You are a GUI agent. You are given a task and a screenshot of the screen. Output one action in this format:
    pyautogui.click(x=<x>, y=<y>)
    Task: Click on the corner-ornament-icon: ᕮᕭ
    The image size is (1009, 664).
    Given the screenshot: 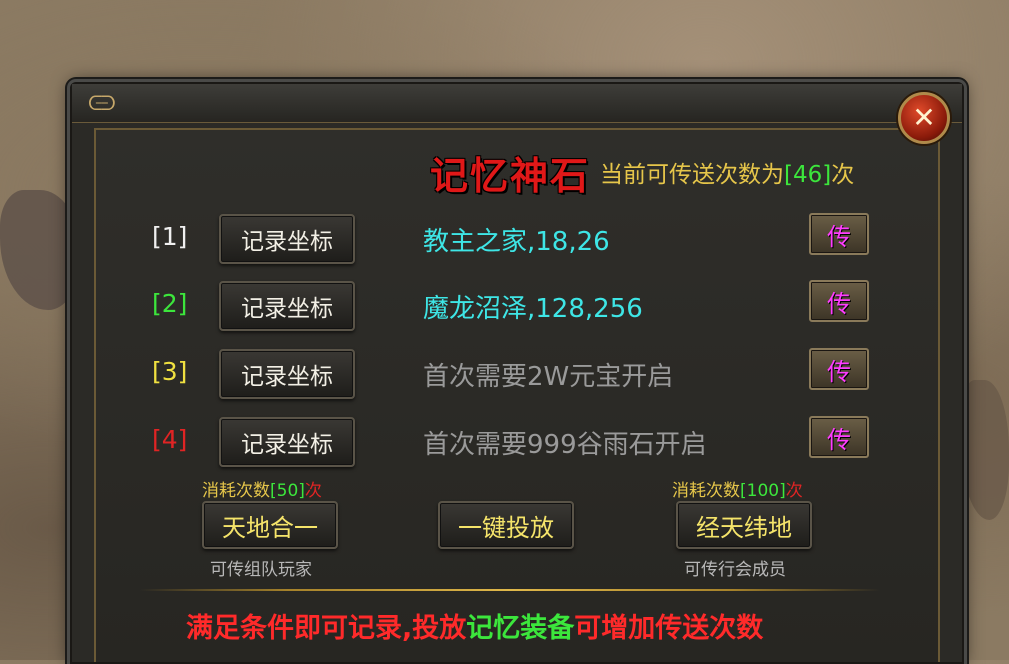 What is the action you would take?
    pyautogui.click(x=102, y=103)
    